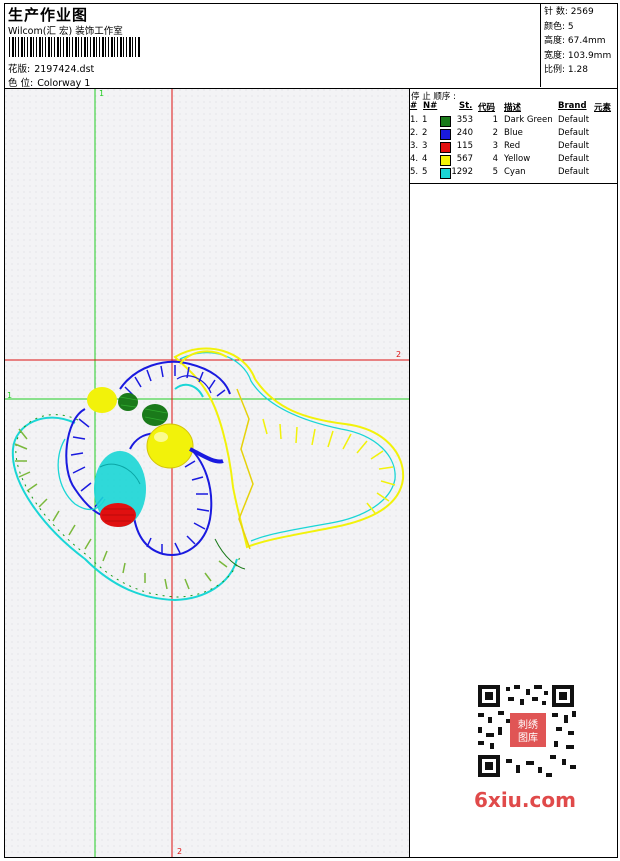  Describe the element at coordinates (10, 395) in the screenshot. I see `guide-label-green-left: 1` at that location.